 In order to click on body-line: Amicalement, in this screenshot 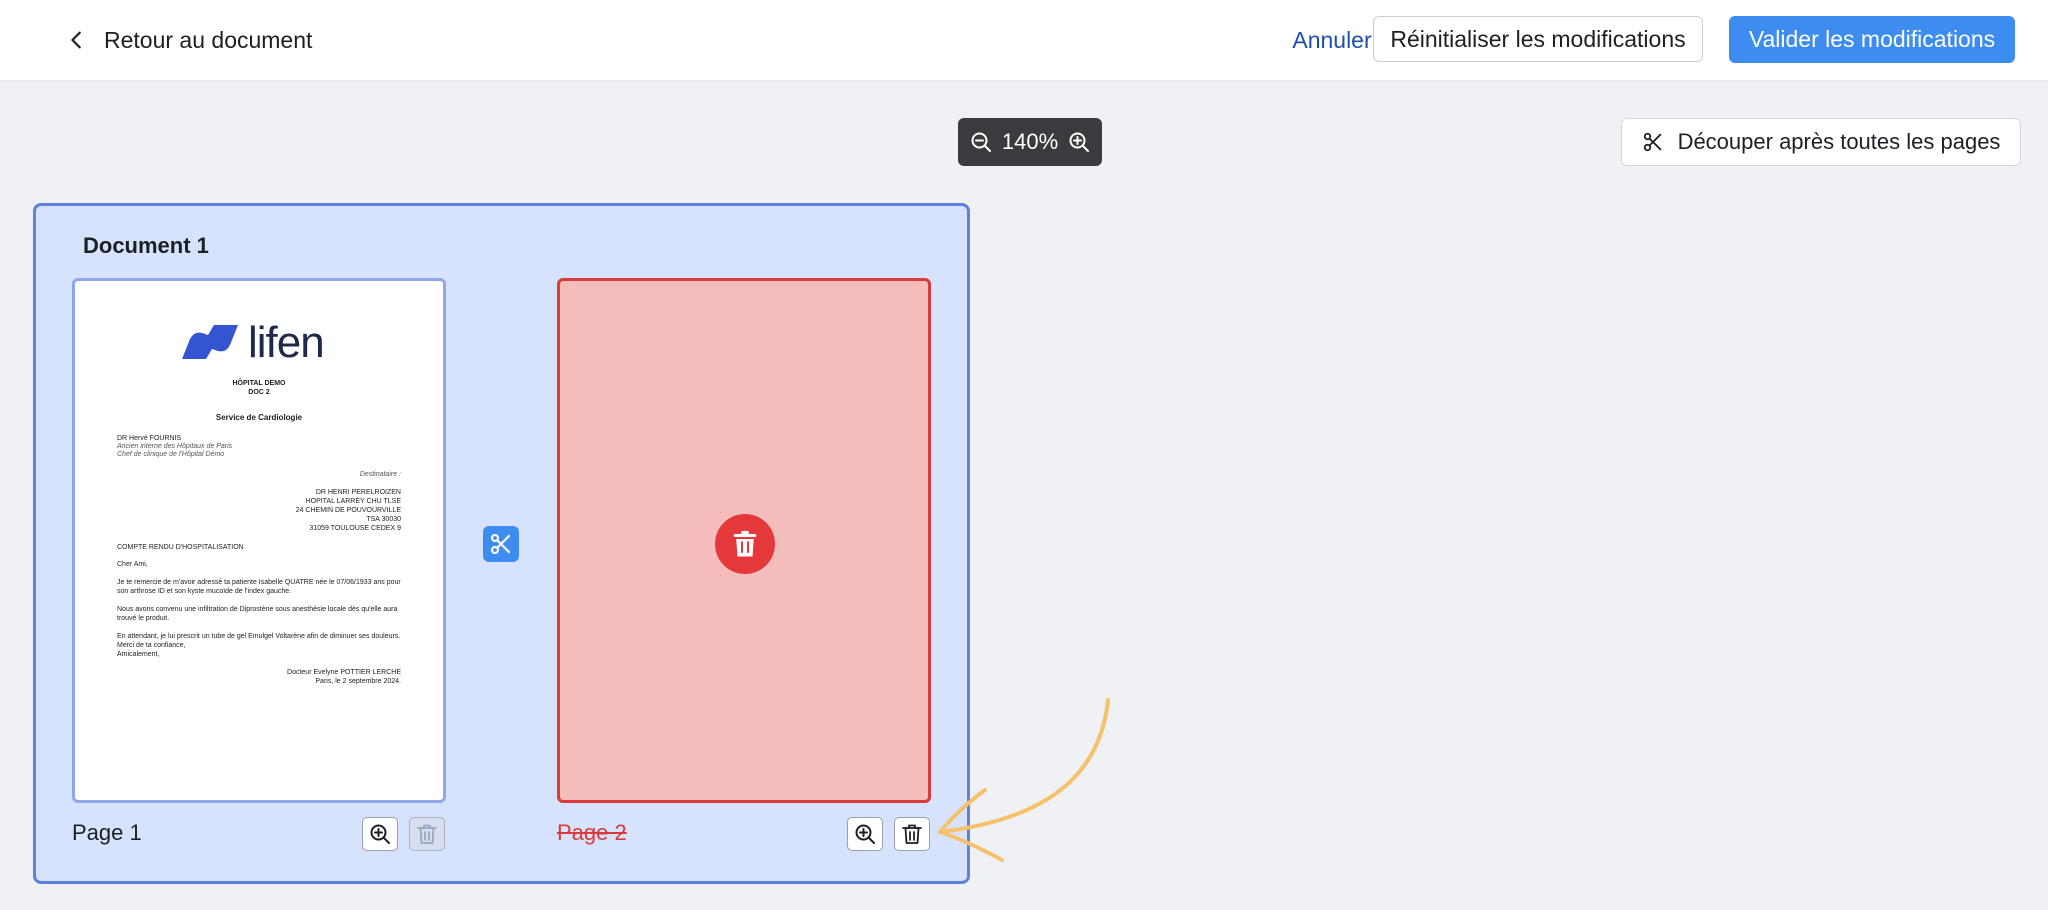, I will do `click(138, 654)`.